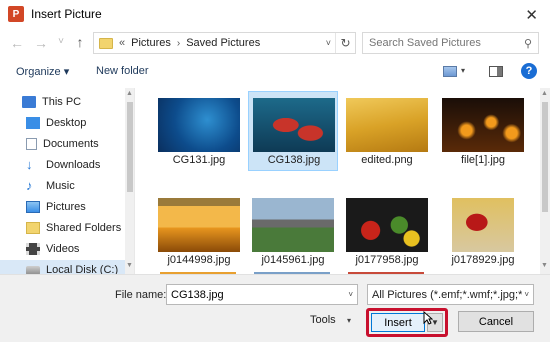 This screenshot has height=342, width=550. I want to click on change-view-icon, so click(450, 71).